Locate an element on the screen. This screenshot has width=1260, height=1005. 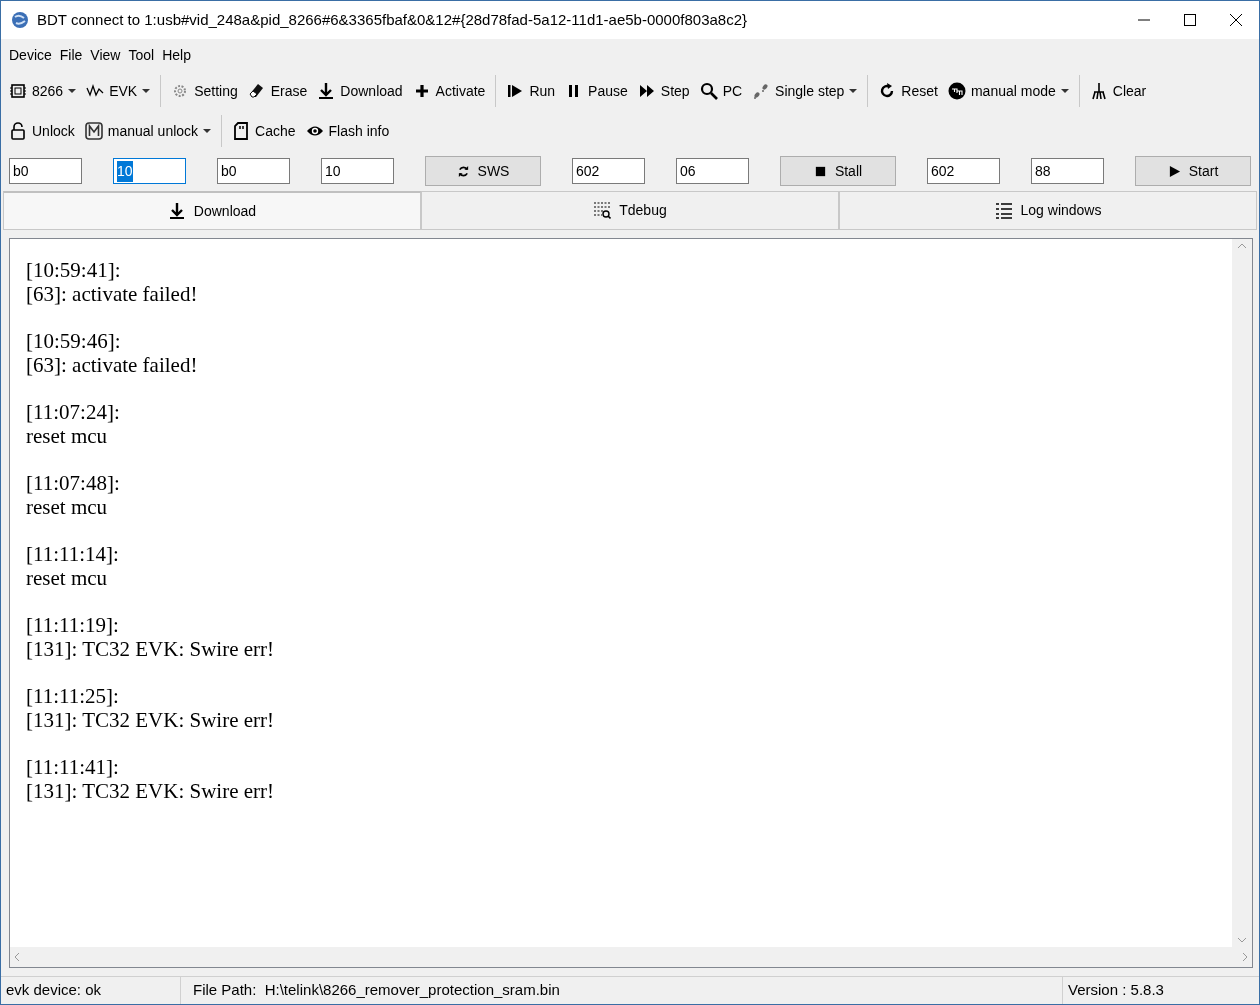
globe-icon is located at coordinates (20, 20).